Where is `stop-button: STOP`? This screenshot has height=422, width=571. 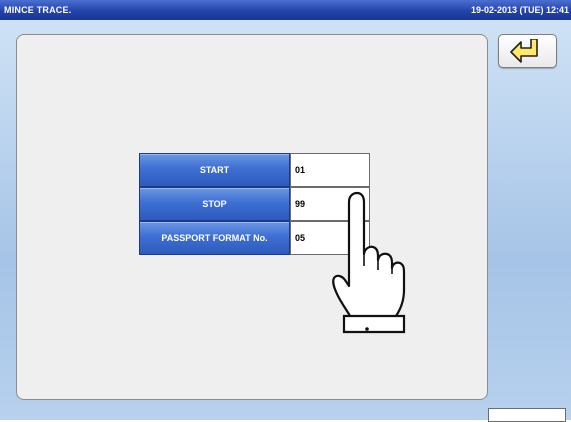
stop-button: STOP is located at coordinates (214, 204).